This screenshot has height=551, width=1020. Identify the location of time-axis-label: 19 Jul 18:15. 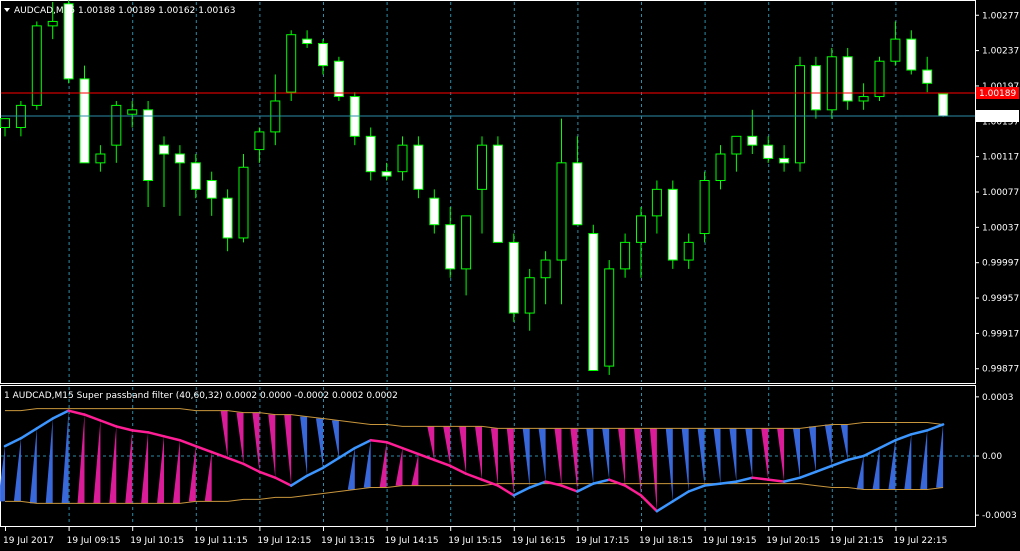
(666, 541).